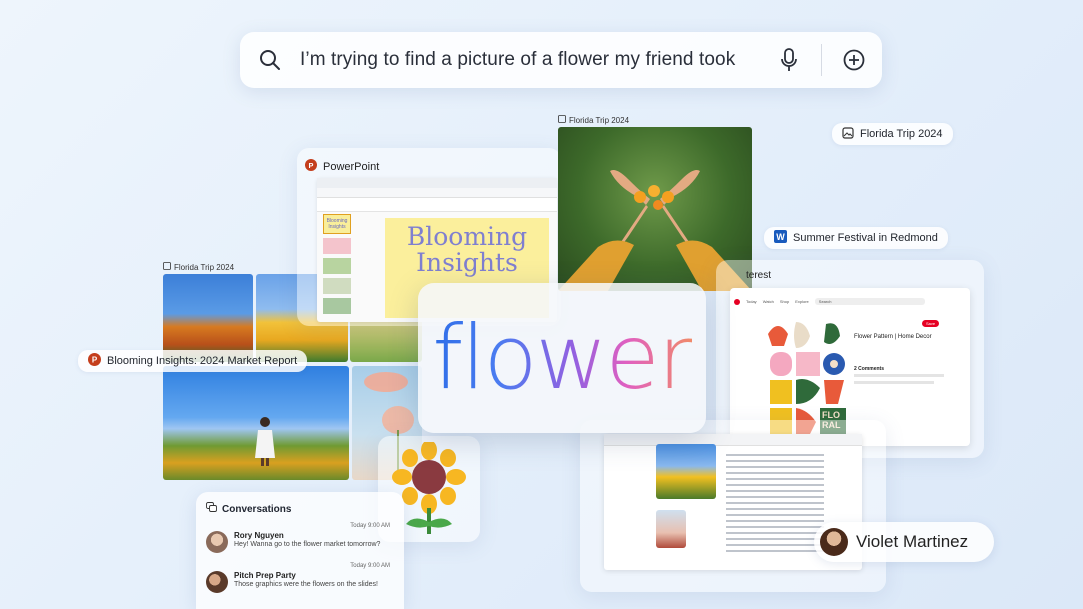 The height and width of the screenshot is (609, 1083). What do you see at coordinates (467, 249) in the screenshot?
I see `slide-title: Blooming Insights` at bounding box center [467, 249].